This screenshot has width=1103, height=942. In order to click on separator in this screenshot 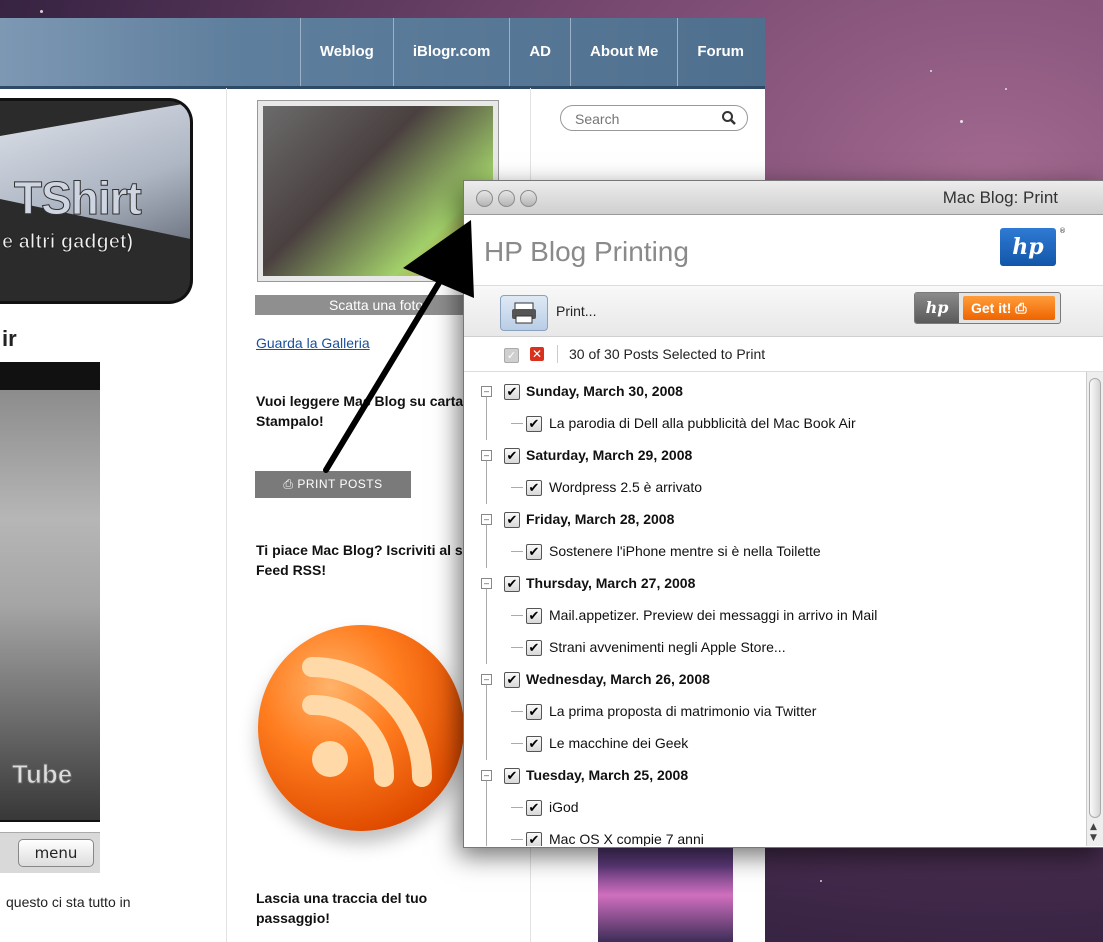, I will do `click(557, 354)`.